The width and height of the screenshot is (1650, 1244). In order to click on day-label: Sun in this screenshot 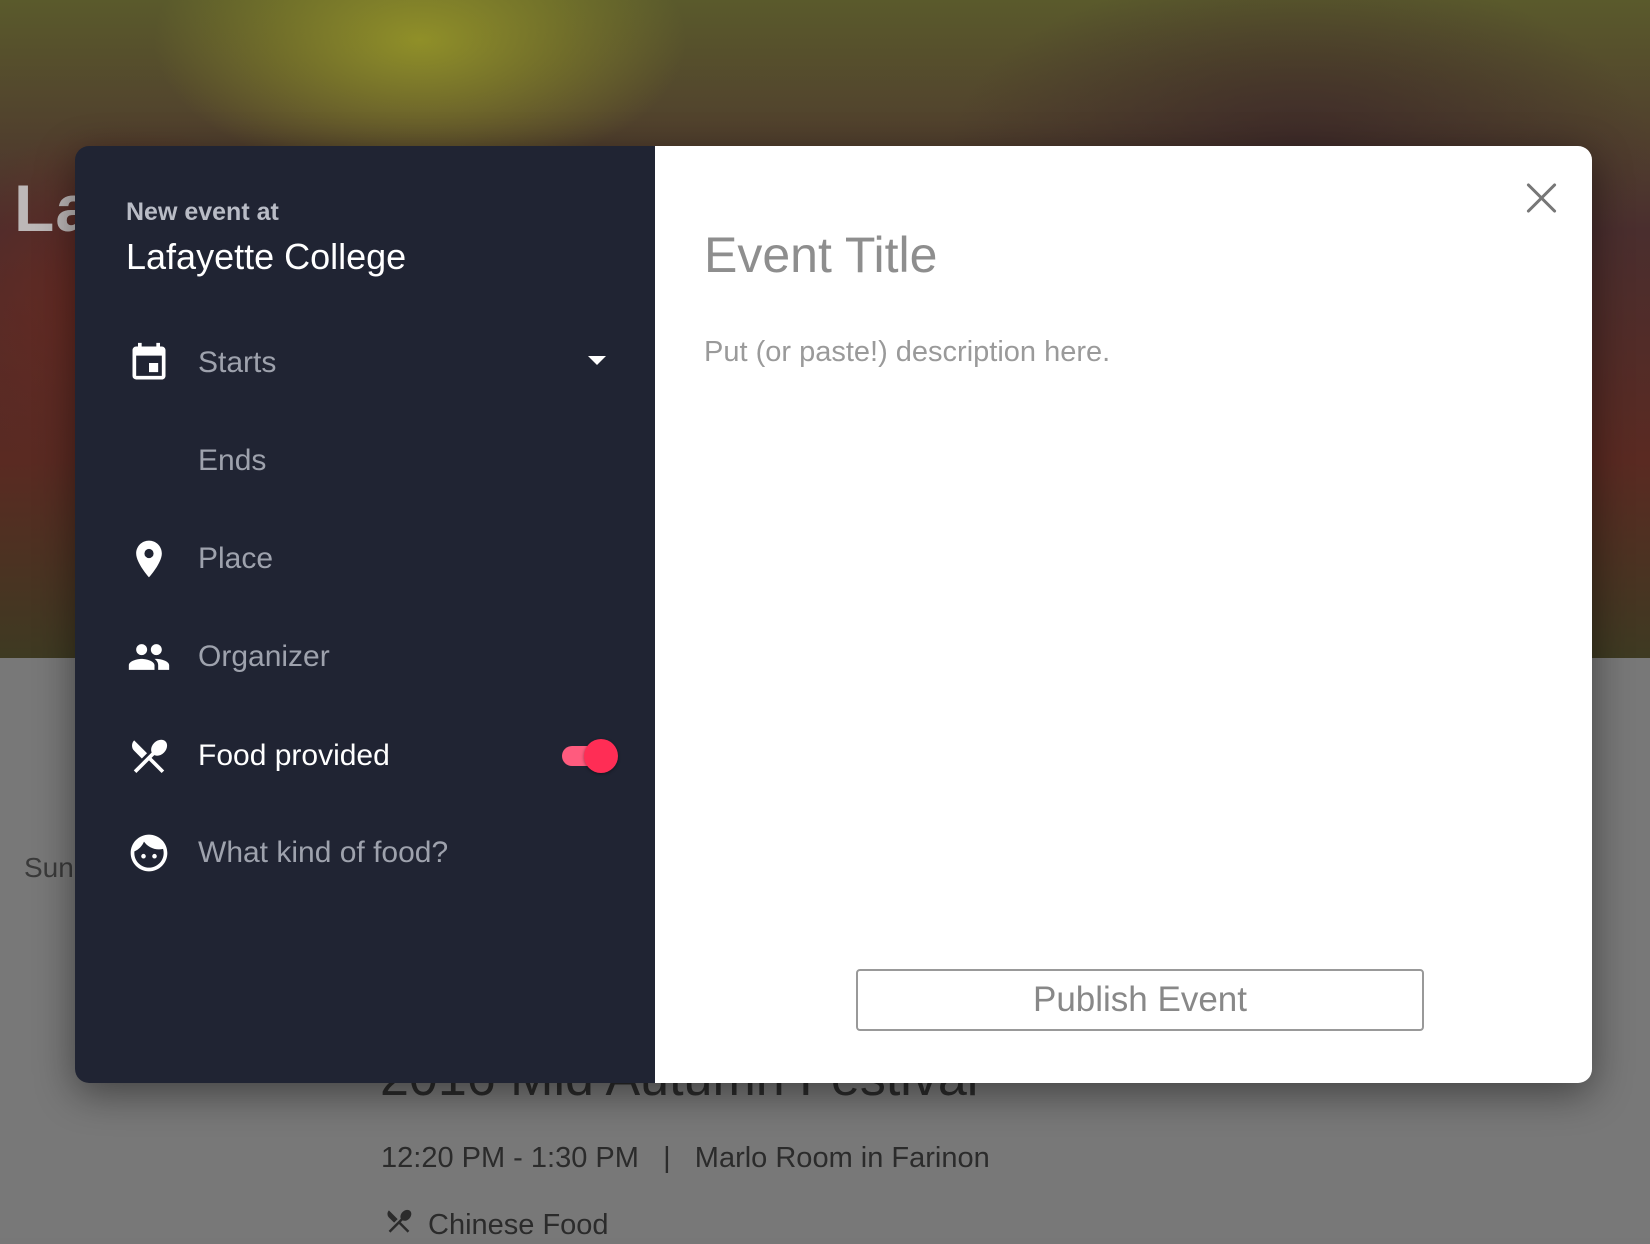, I will do `click(49, 867)`.